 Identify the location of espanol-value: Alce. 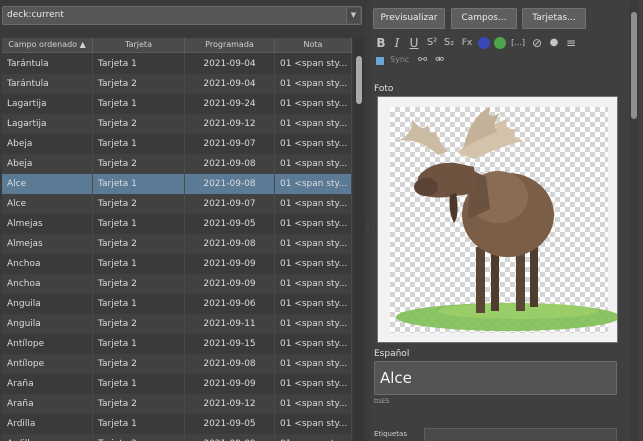
(396, 378).